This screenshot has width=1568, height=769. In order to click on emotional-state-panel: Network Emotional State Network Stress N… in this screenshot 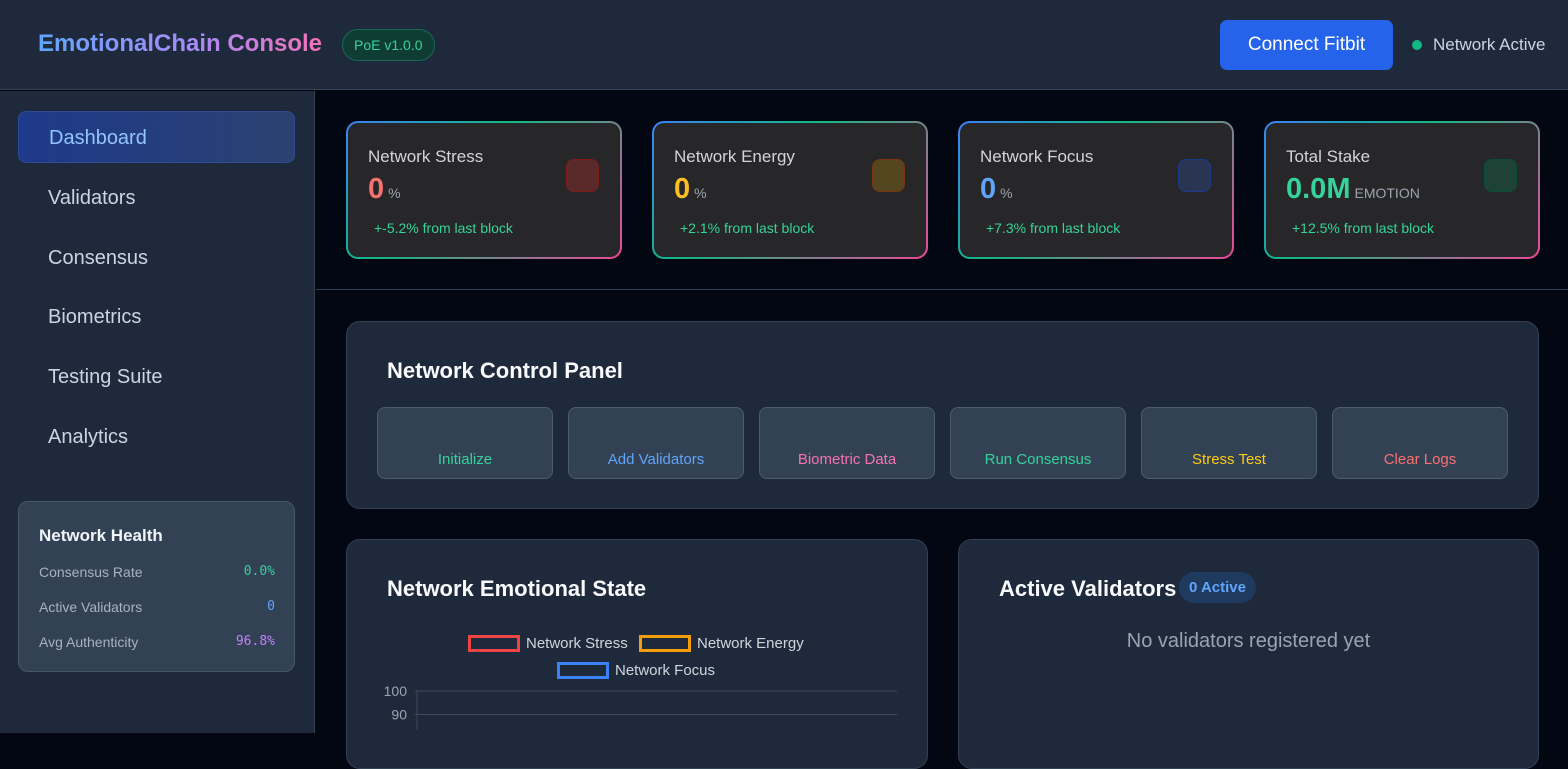, I will do `click(637, 654)`.